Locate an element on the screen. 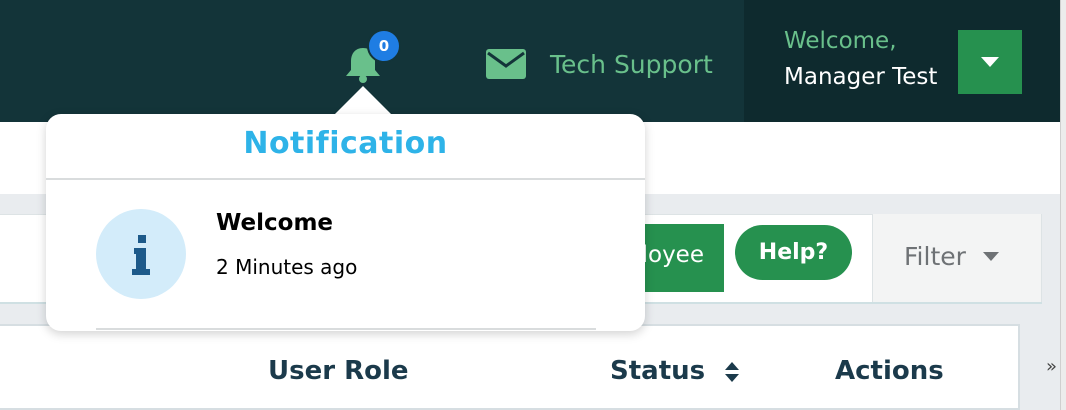 The image size is (1066, 410). column-header-user-role: User Role is located at coordinates (338, 371).